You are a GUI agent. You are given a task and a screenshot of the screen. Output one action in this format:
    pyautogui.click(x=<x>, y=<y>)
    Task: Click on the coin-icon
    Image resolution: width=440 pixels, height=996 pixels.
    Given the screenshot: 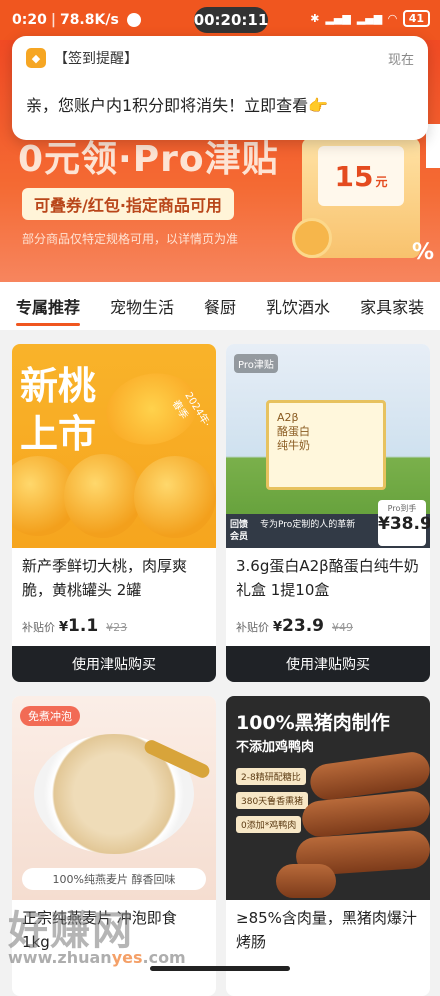 What is the action you would take?
    pyautogui.click(x=312, y=238)
    